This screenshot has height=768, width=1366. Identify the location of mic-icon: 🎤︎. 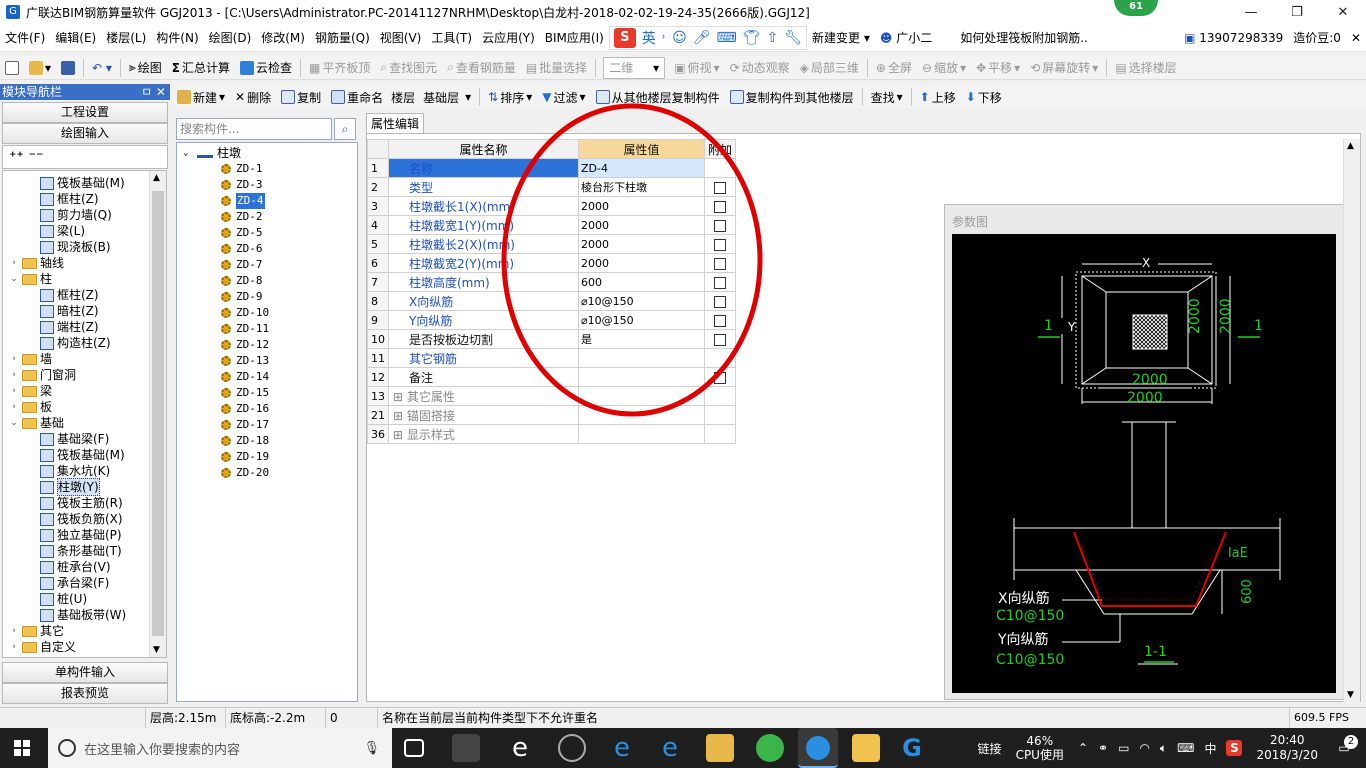
(702, 38).